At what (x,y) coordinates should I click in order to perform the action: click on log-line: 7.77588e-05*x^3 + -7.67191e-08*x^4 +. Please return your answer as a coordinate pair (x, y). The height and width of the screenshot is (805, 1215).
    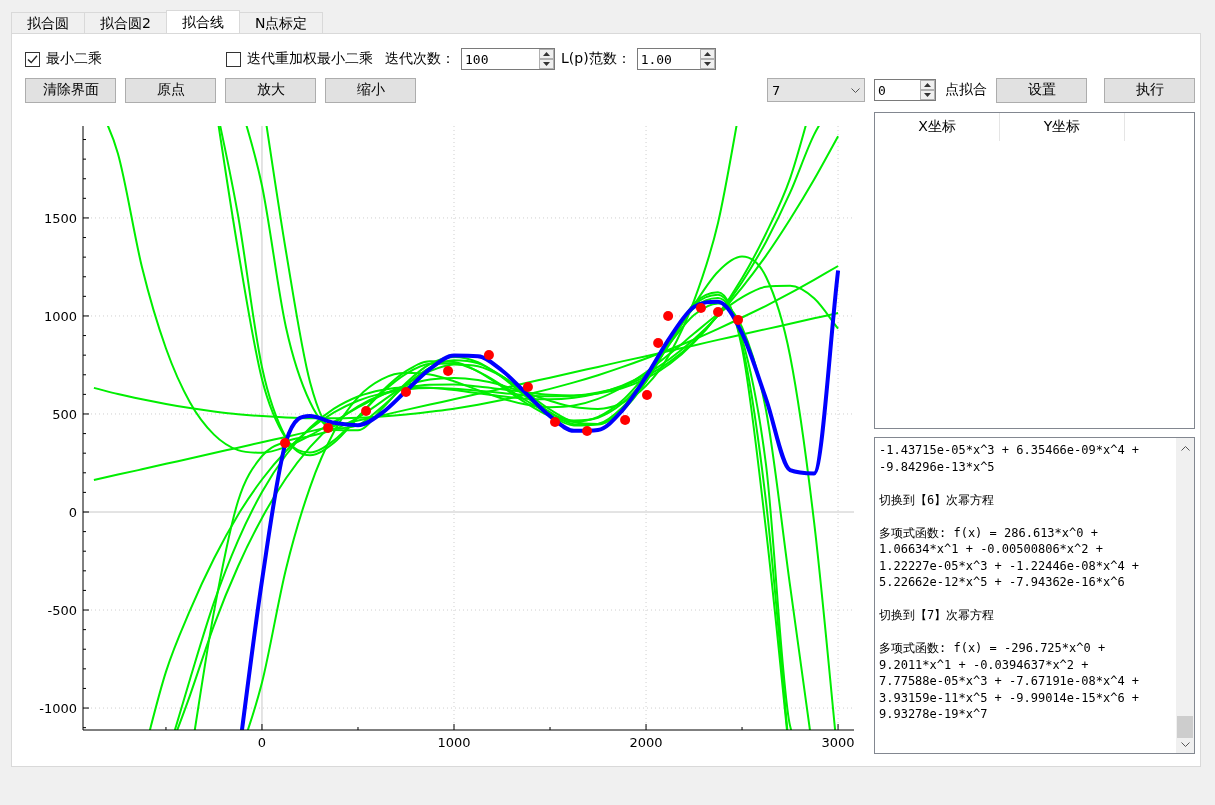
    Looking at the image, I should click on (1010, 681).